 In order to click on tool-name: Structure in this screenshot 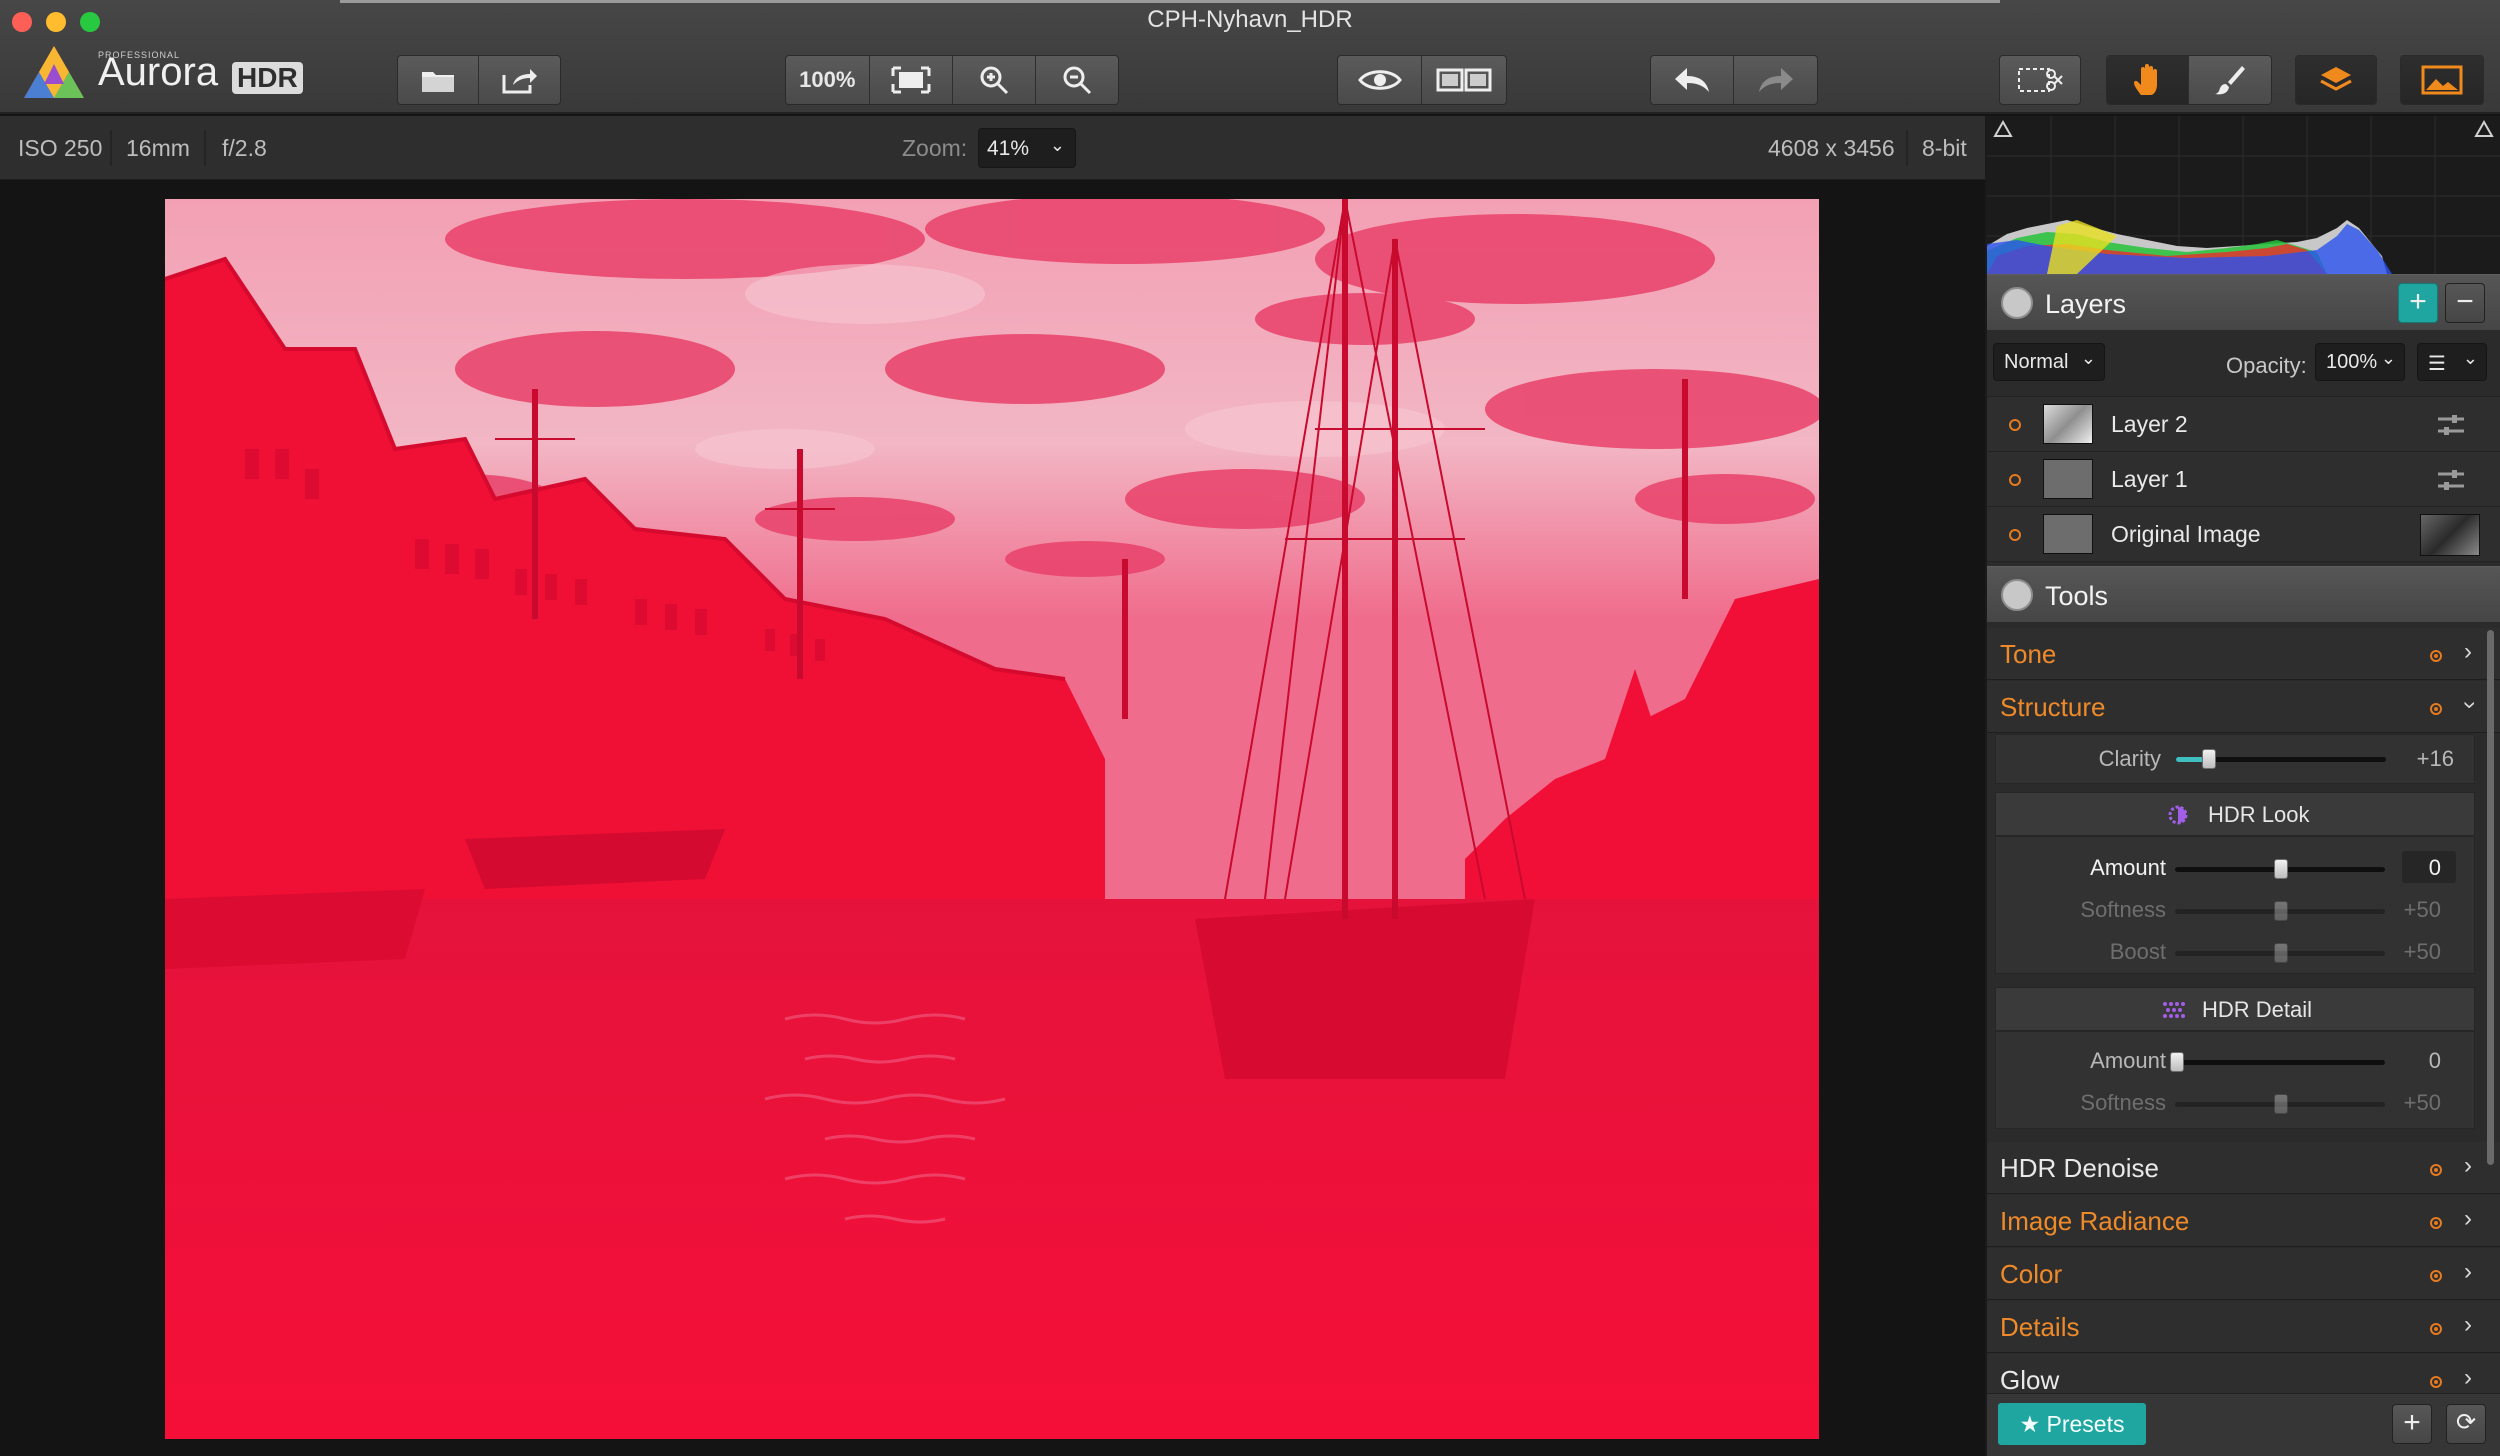, I will do `click(2053, 707)`.